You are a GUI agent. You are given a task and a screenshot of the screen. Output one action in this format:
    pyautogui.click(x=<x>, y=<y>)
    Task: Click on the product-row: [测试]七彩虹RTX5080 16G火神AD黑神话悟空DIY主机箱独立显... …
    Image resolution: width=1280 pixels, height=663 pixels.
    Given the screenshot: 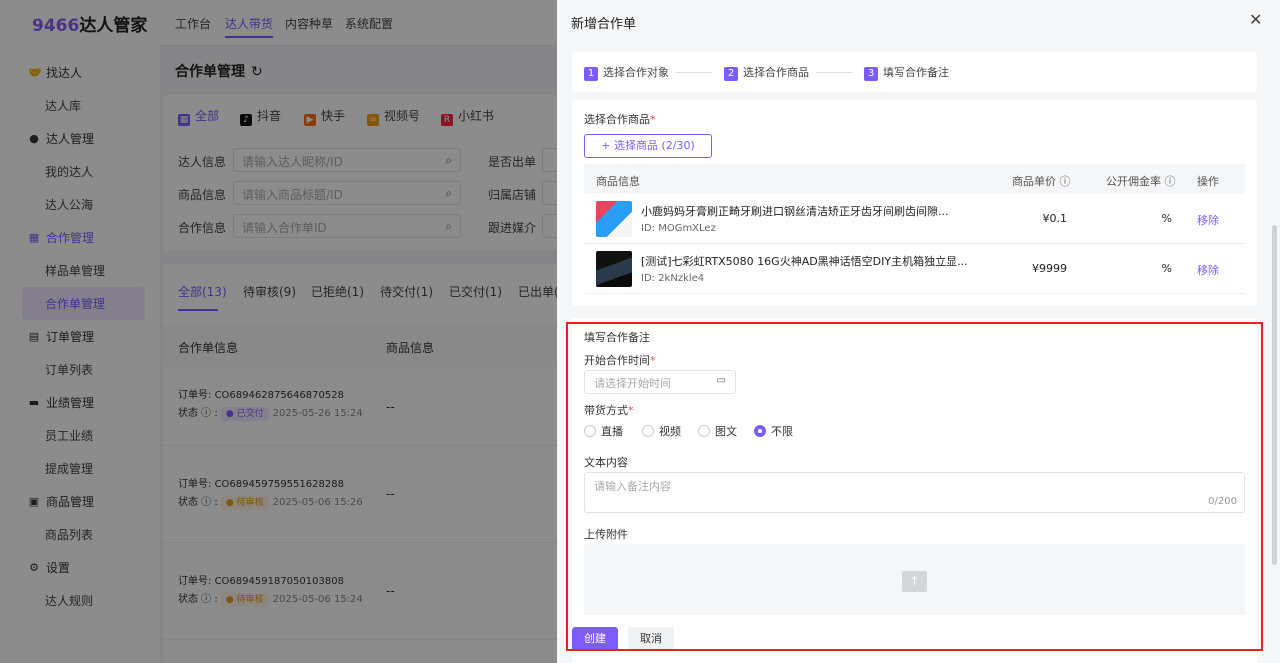 What is the action you would take?
    pyautogui.click(x=914, y=269)
    